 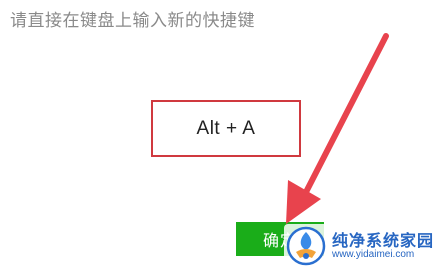 I want to click on watermark-logo-icon, so click(x=306, y=246).